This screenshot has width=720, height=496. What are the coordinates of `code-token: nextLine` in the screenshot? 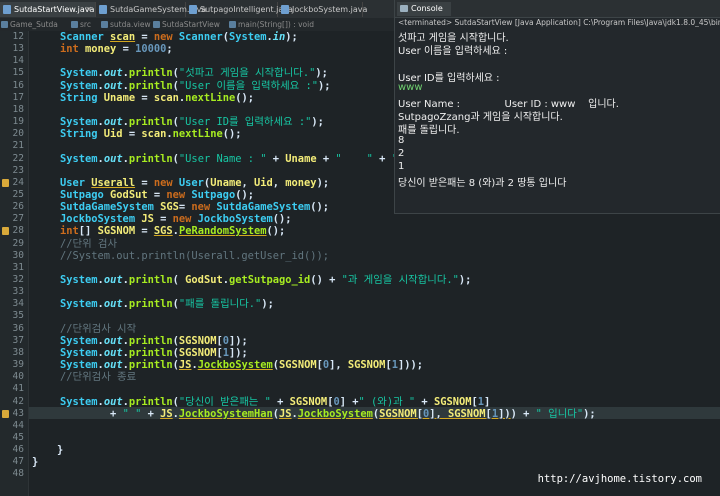 It's located at (210, 97).